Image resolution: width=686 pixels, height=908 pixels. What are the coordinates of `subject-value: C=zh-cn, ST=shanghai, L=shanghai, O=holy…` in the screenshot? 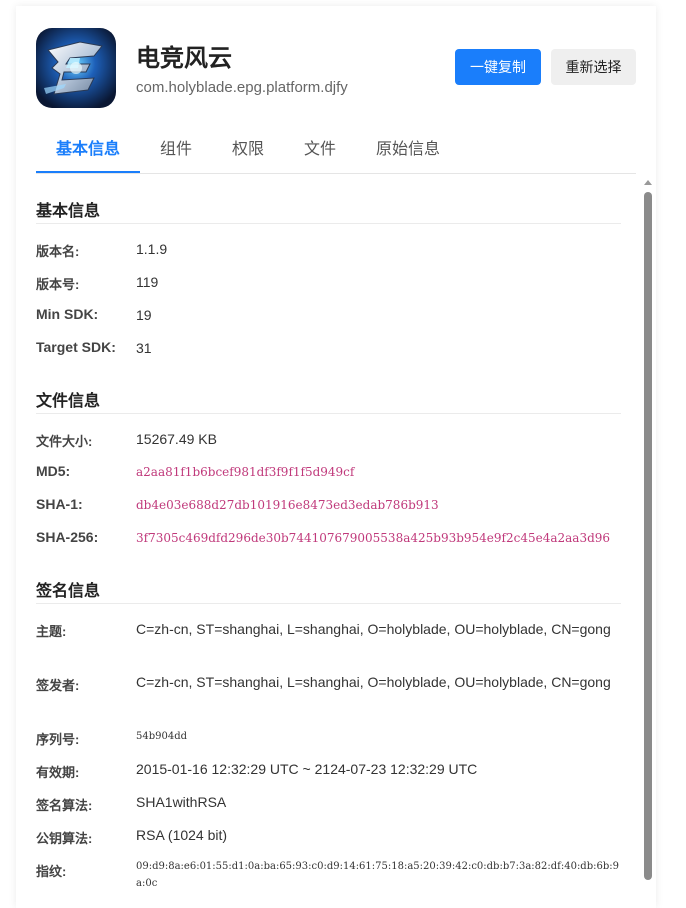 It's located at (373, 629).